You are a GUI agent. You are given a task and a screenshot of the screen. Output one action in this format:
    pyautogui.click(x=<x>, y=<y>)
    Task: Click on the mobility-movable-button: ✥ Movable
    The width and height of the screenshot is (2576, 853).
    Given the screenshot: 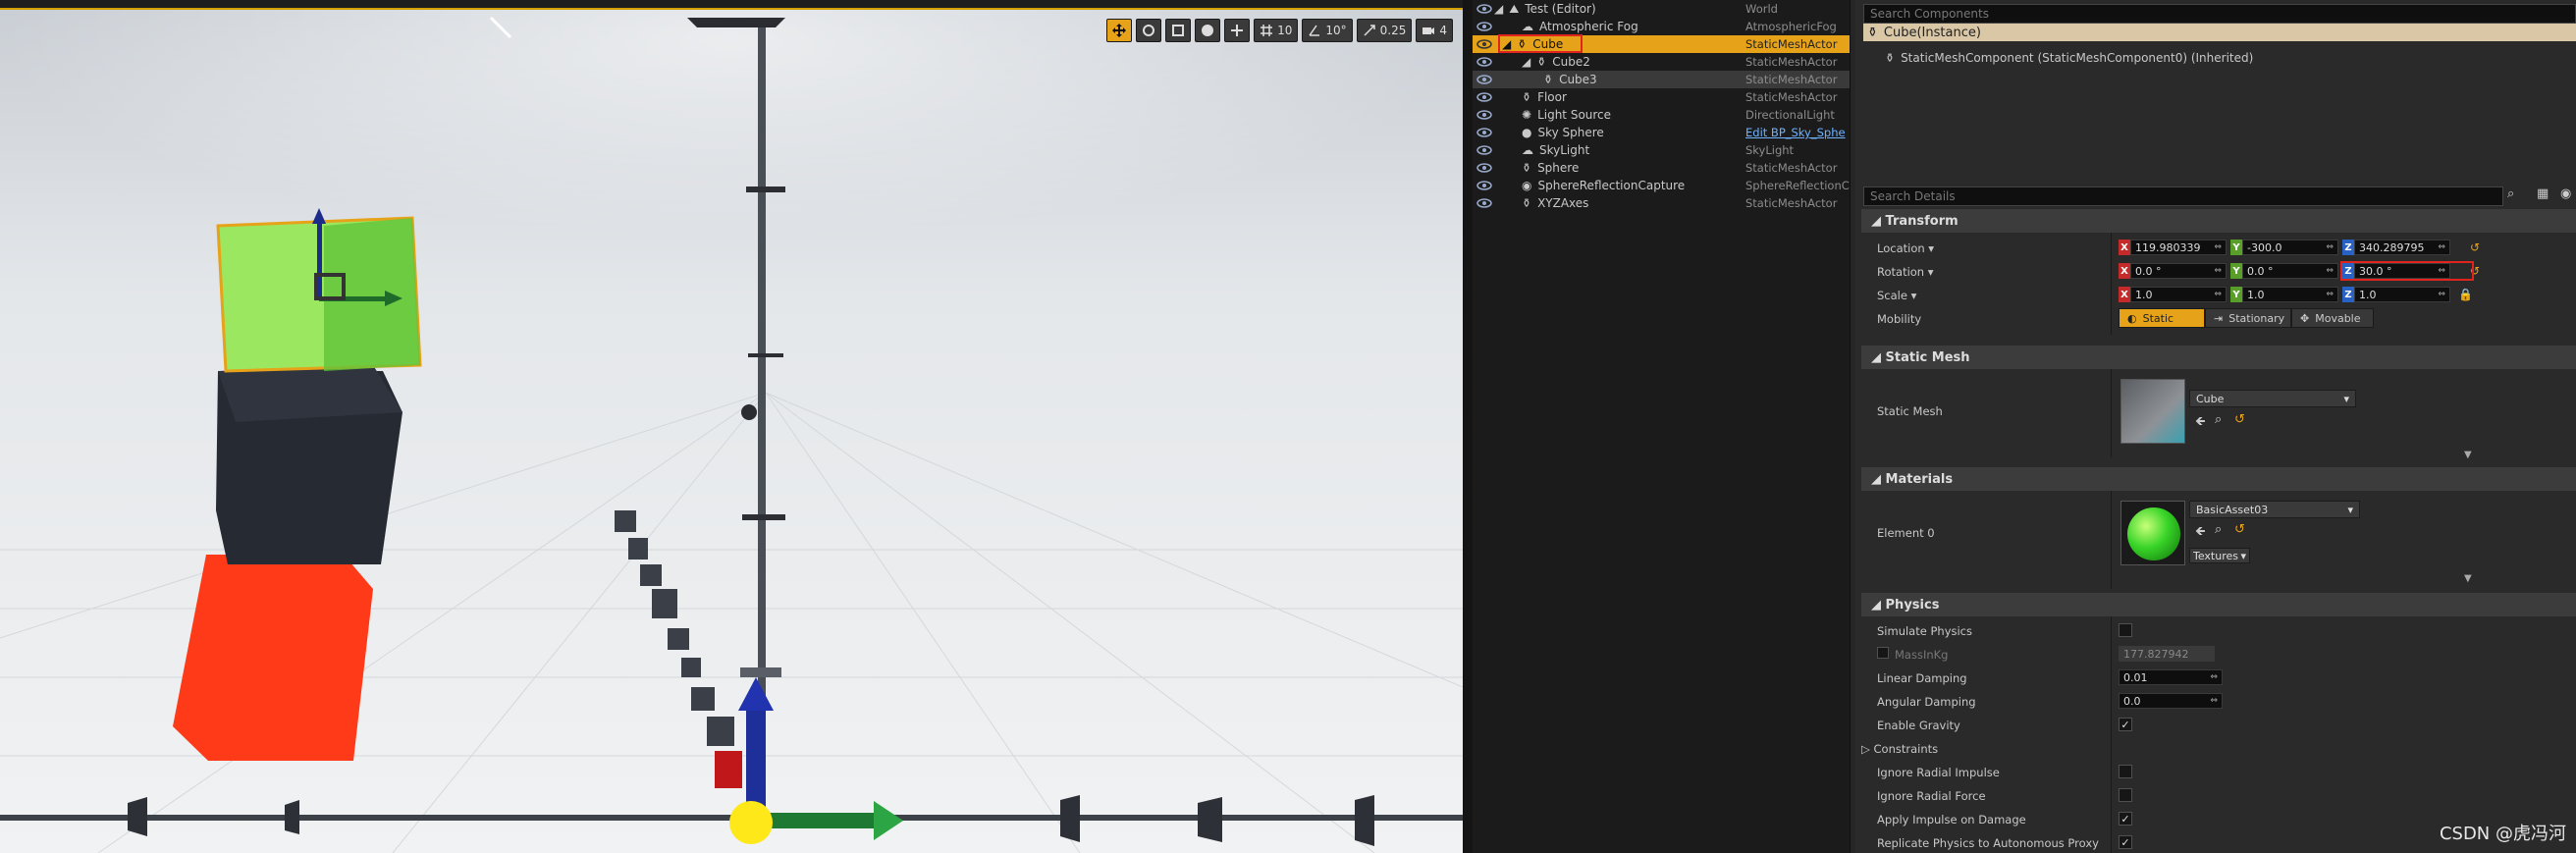 What is the action you would take?
    pyautogui.click(x=2332, y=318)
    